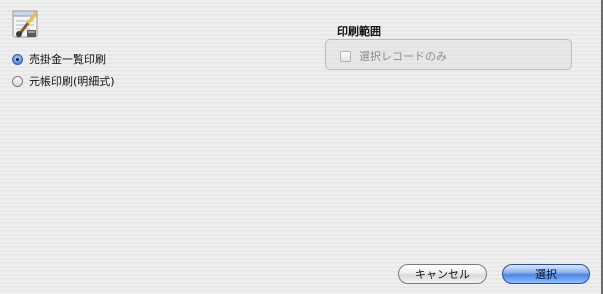 This screenshot has width=603, height=294. I want to click on radio-button, so click(17, 81).